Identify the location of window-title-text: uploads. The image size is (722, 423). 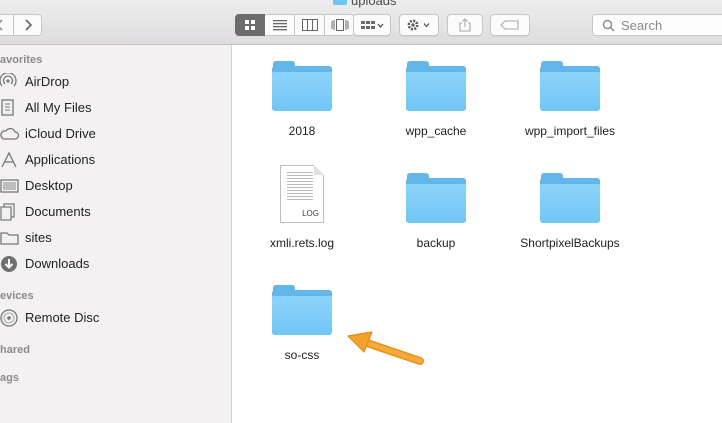
(374, 4).